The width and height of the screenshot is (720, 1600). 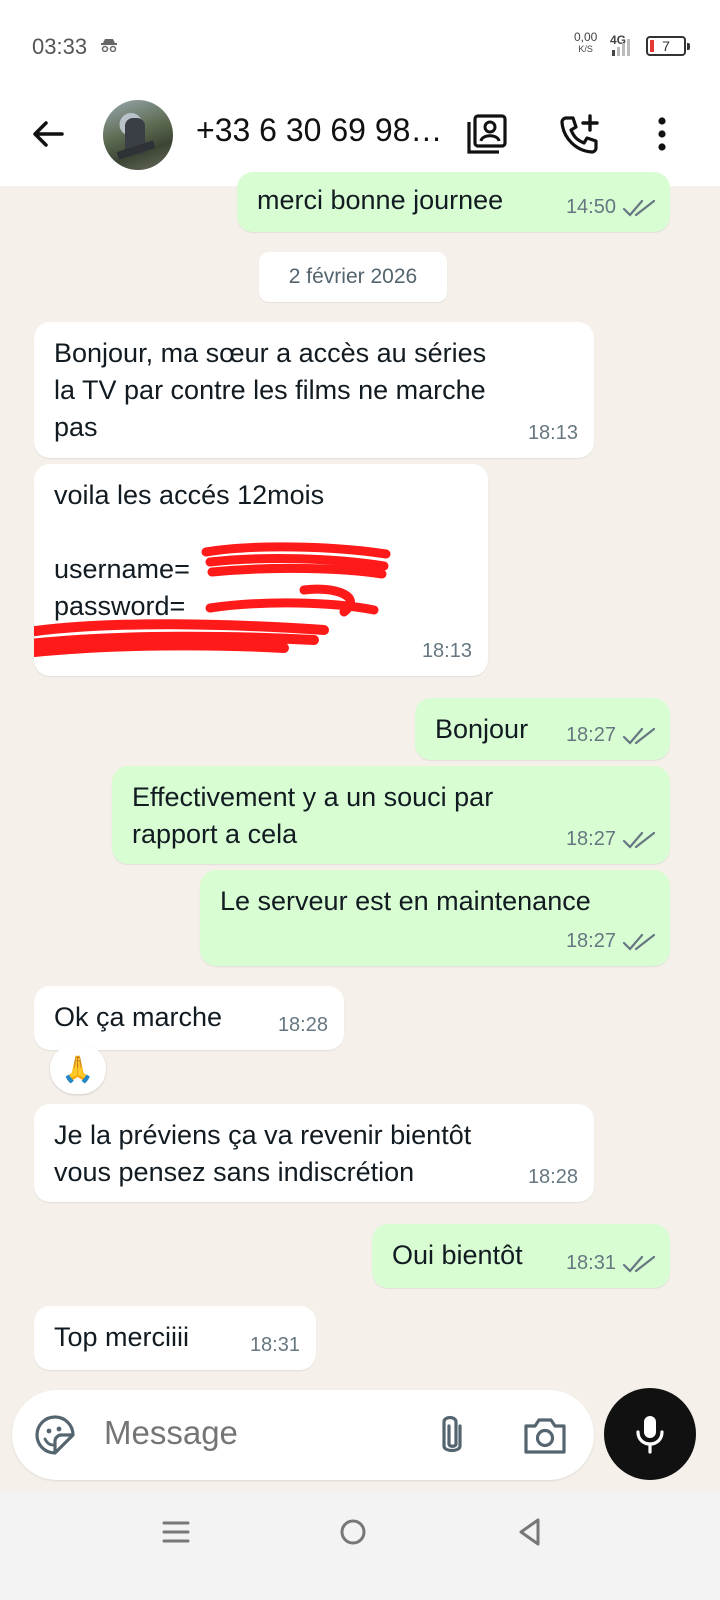 I want to click on home-icon, so click(x=353, y=1532).